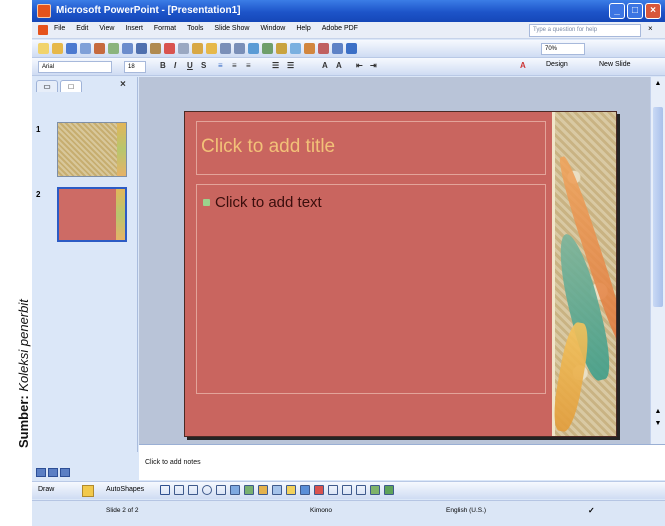 Image resolution: width=665 pixels, height=526 pixels. Describe the element at coordinates (267, 48) in the screenshot. I see `insert-table-icon` at that location.